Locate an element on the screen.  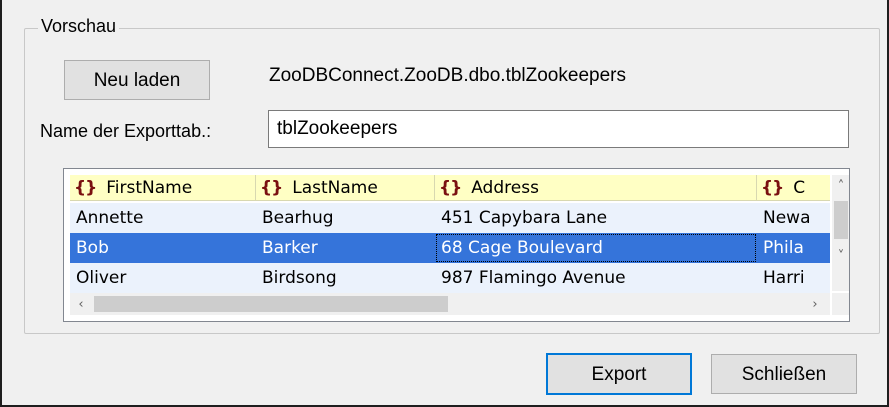
column-header-label: LastName is located at coordinates (335, 188).